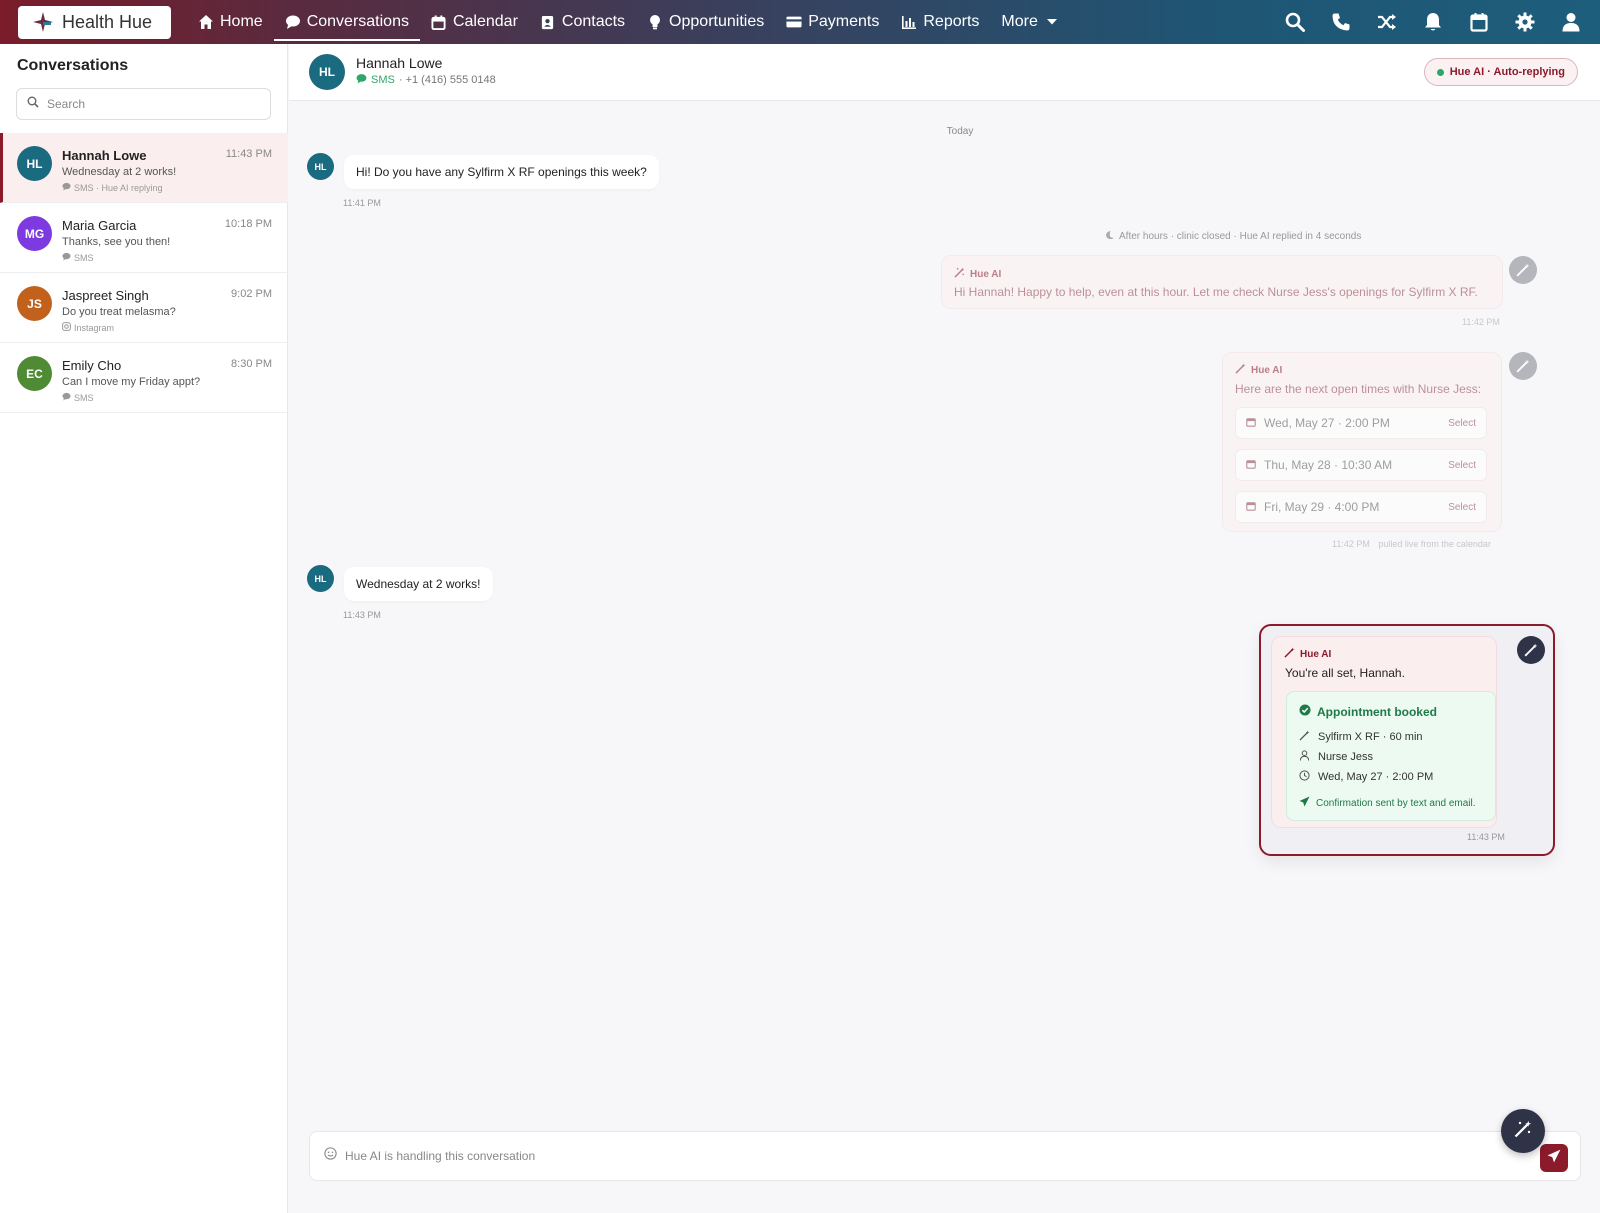 Image resolution: width=1600 pixels, height=1213 pixels. Describe the element at coordinates (1370, 737) in the screenshot. I see `service-text: Sylfirm X RF · 60 min` at that location.